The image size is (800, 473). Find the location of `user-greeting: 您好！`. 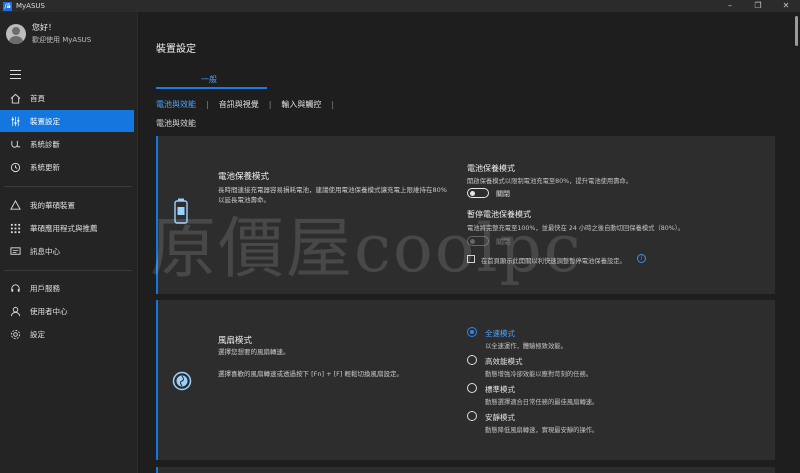

user-greeting: 您好！ is located at coordinates (44, 27).